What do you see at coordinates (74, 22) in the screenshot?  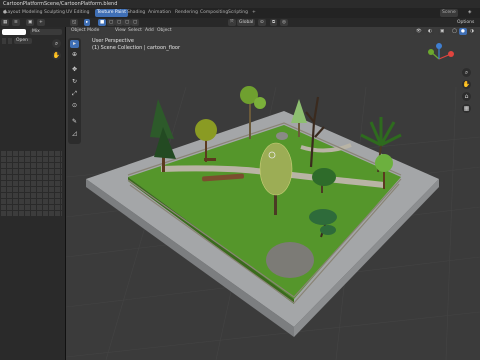 I see `viewport-editor-type-icon: ◱` at bounding box center [74, 22].